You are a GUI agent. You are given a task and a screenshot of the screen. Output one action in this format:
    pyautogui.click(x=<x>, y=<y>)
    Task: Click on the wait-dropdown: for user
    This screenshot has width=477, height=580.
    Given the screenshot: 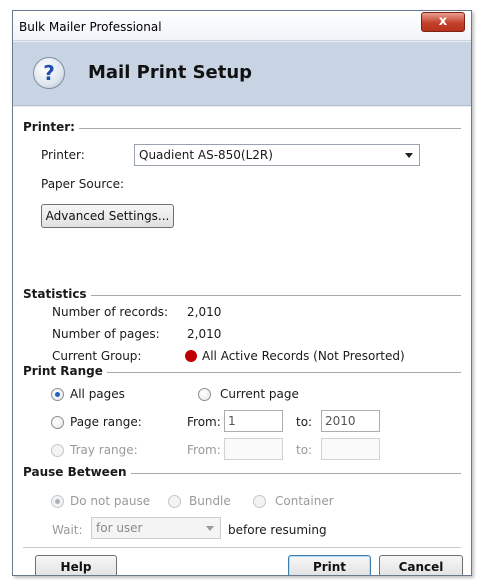 What is the action you would take?
    pyautogui.click(x=156, y=528)
    